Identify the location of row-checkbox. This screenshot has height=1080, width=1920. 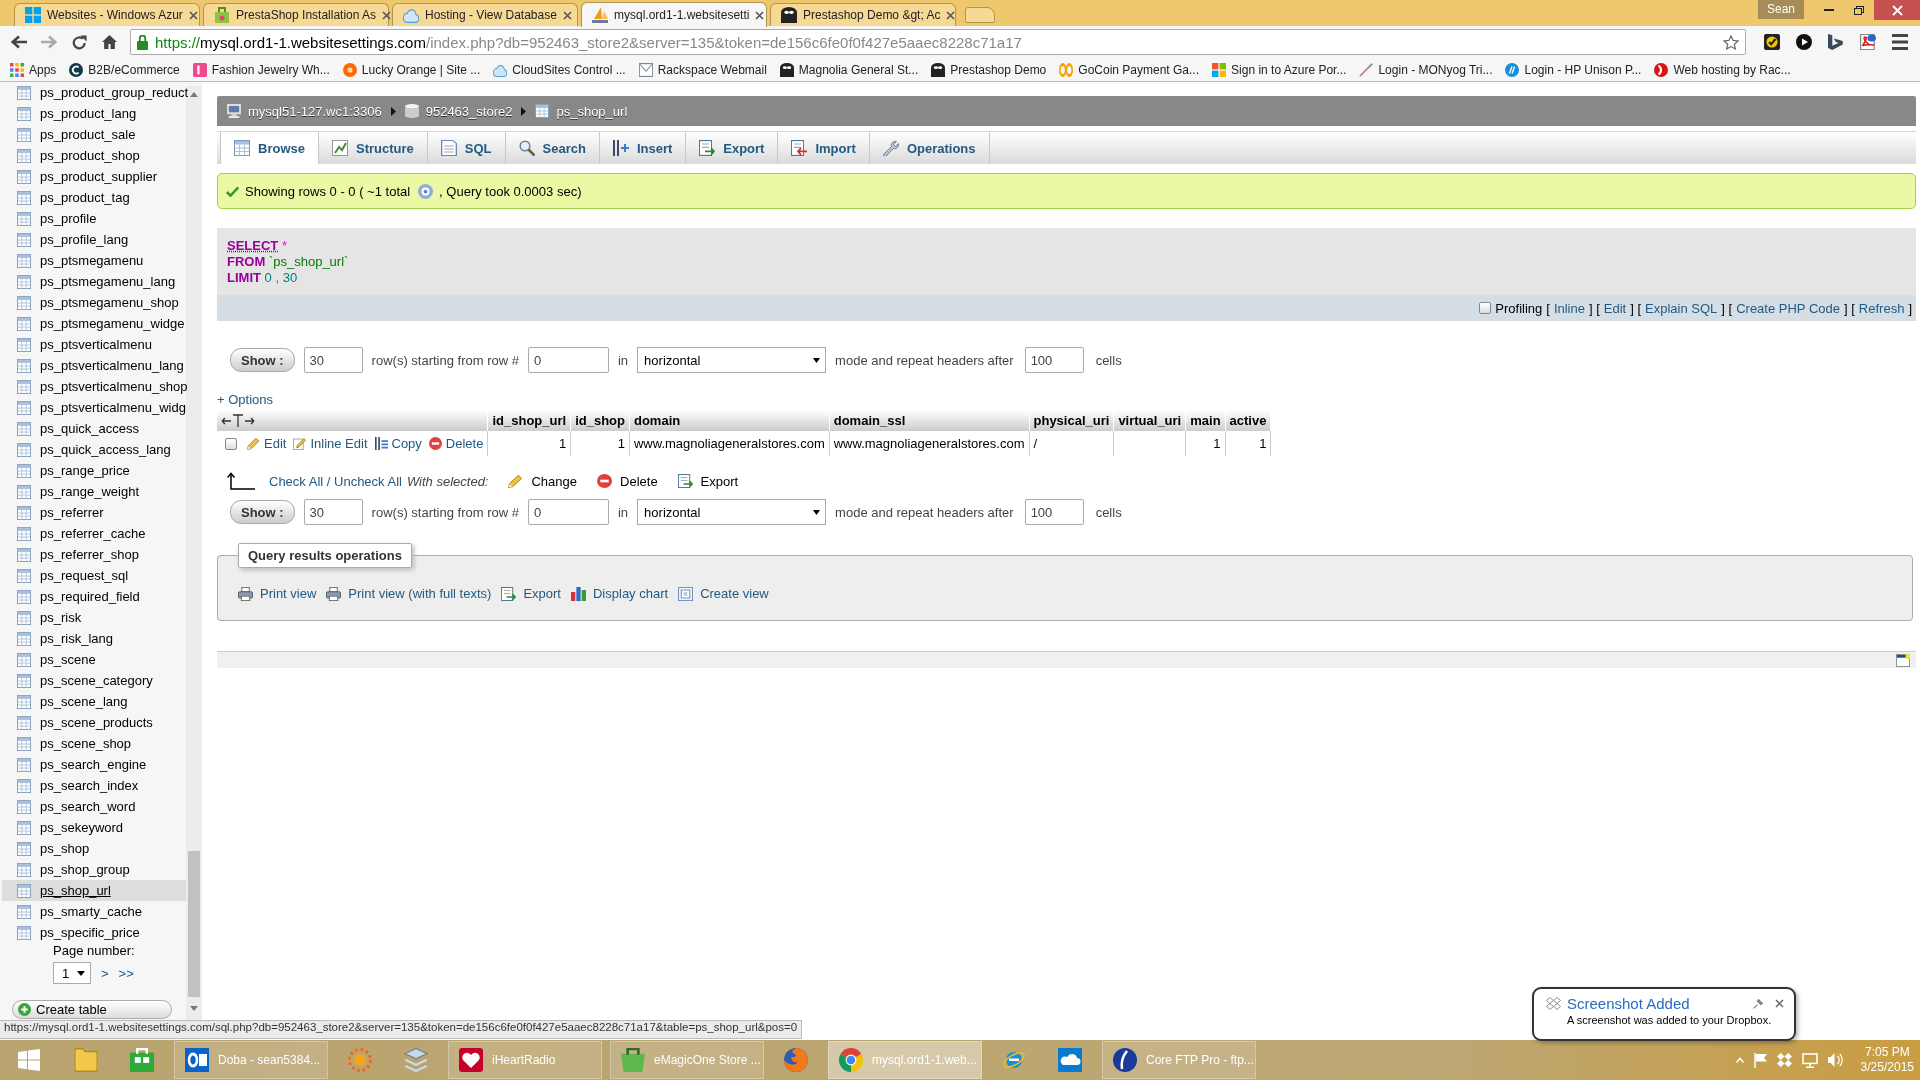
(231, 443).